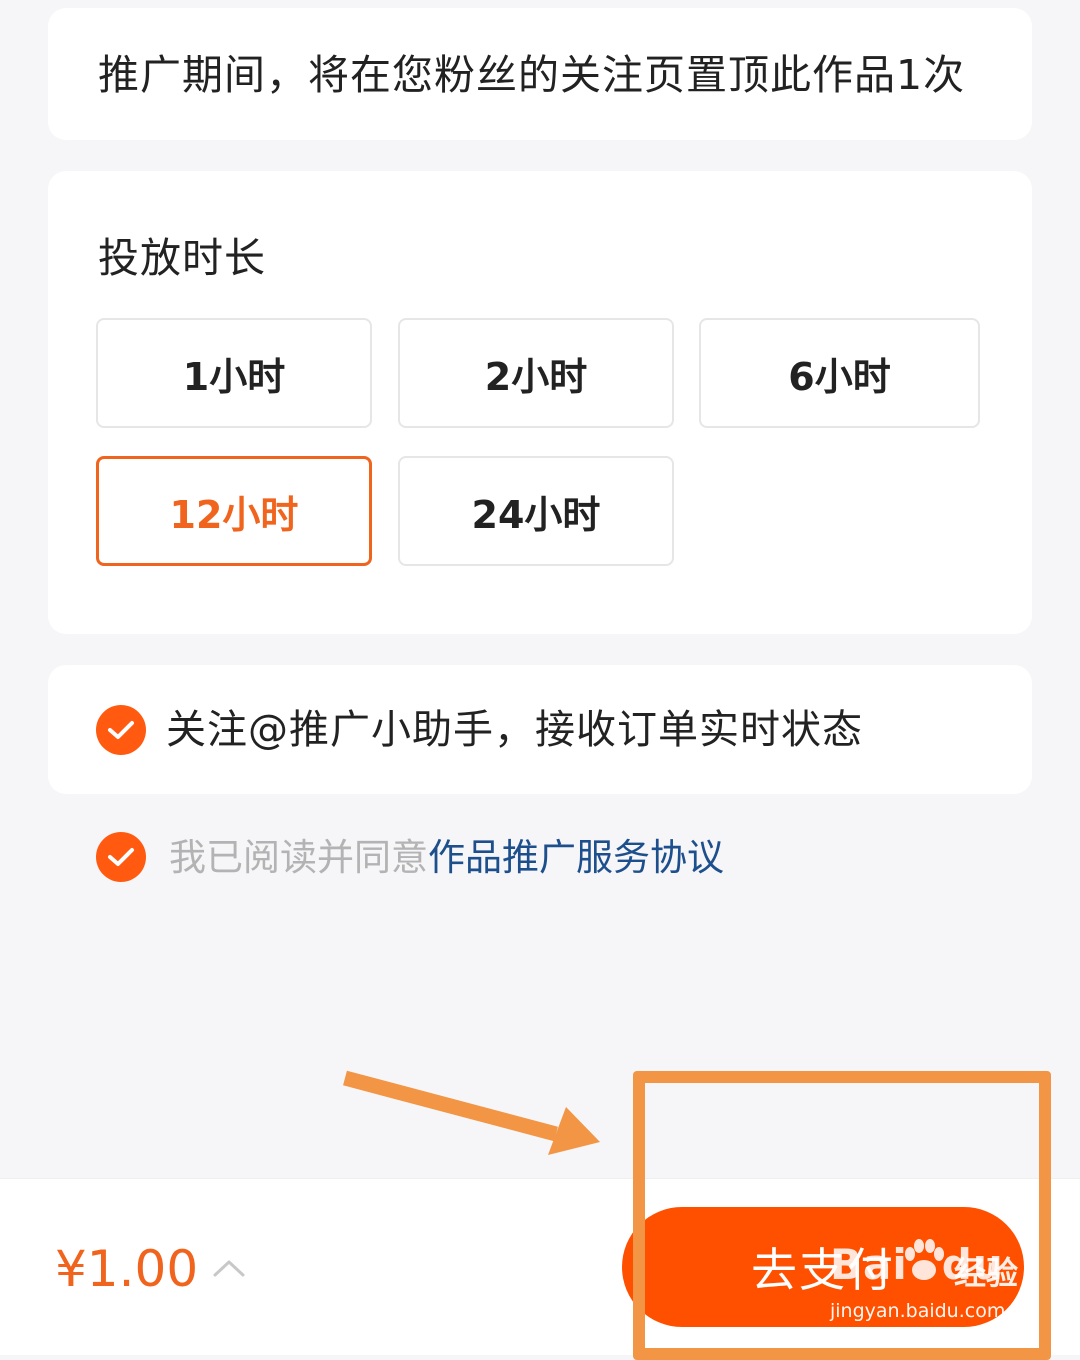 Image resolution: width=1080 pixels, height=1360 pixels. I want to click on duration-option-label: 2小时, so click(536, 376).